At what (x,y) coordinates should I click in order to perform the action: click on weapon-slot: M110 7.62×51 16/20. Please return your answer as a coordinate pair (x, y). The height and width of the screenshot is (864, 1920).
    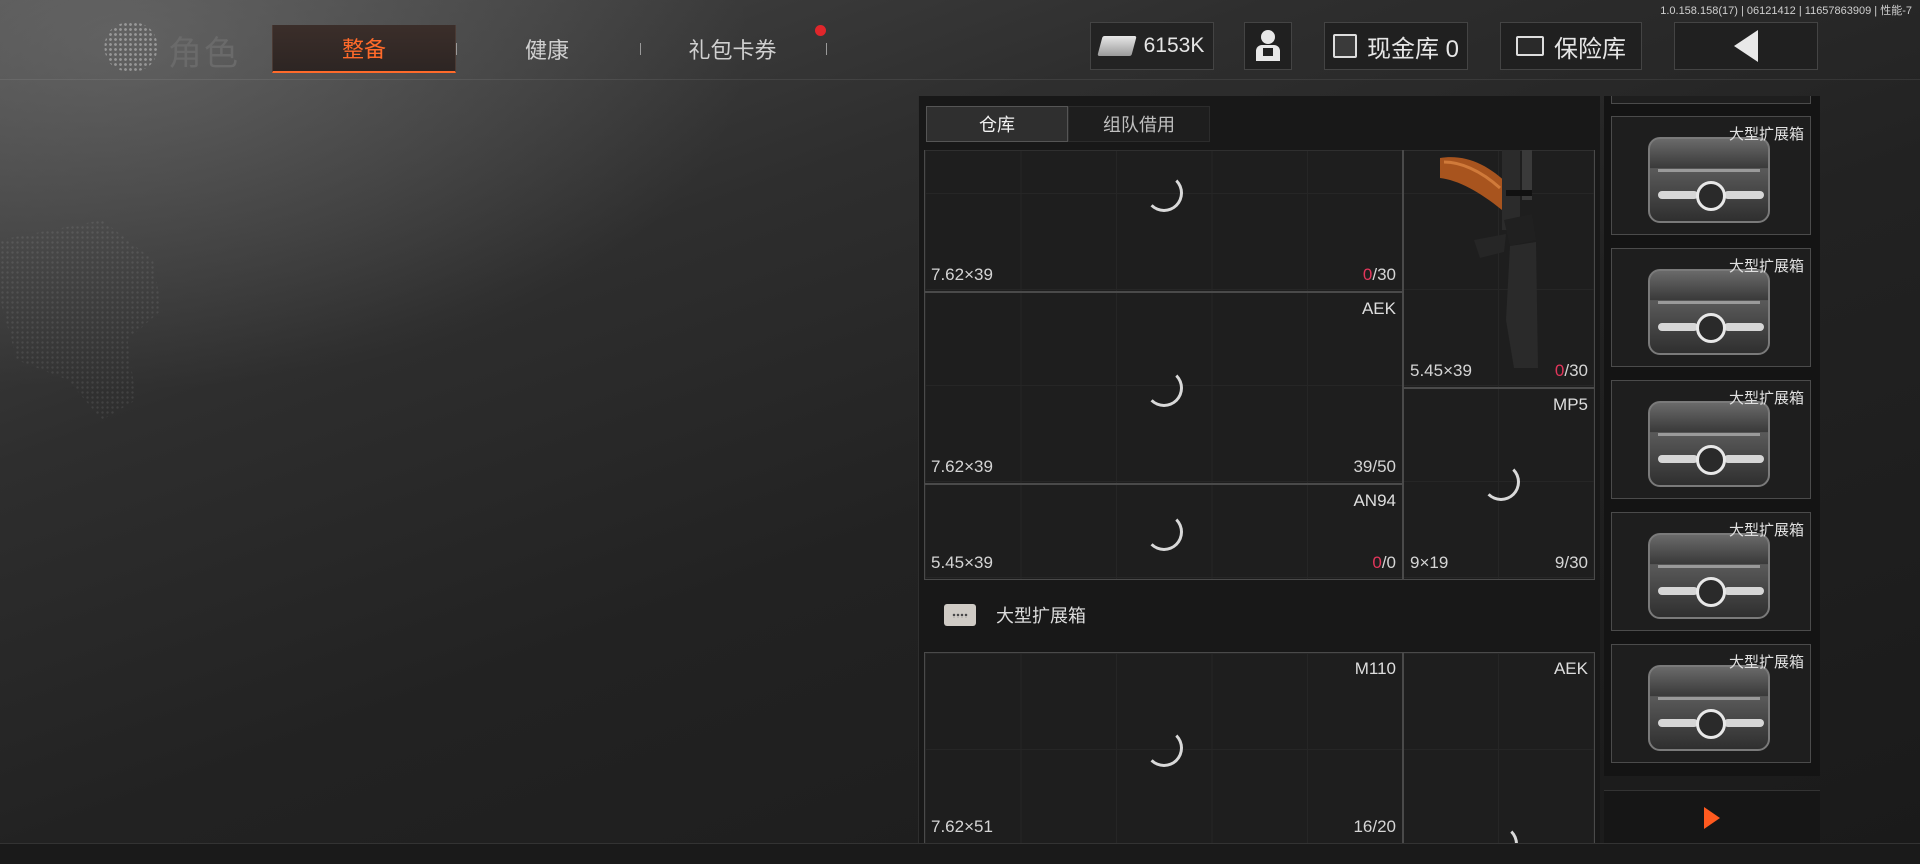
    Looking at the image, I should click on (1163, 748).